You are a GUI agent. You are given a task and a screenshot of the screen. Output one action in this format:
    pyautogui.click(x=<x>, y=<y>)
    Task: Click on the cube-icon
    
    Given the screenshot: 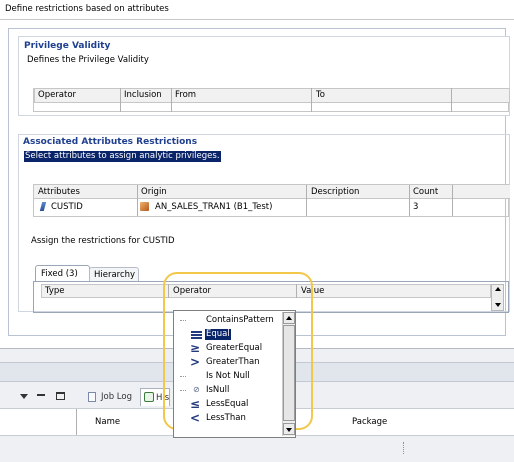 What is the action you would take?
    pyautogui.click(x=144, y=206)
    